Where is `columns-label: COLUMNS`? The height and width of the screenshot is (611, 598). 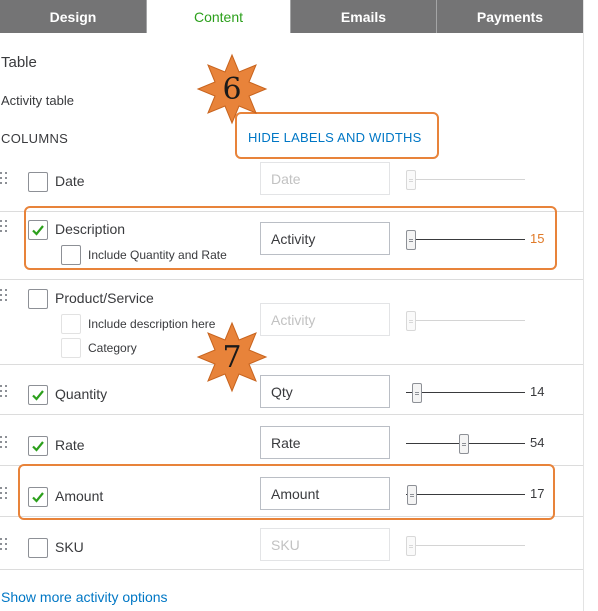 columns-label: COLUMNS is located at coordinates (35, 138).